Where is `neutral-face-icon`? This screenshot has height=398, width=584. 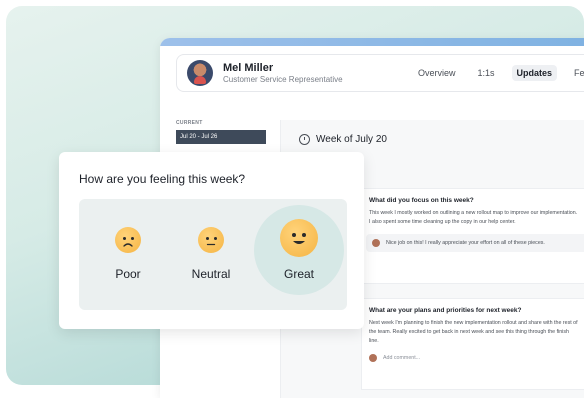 neutral-face-icon is located at coordinates (211, 240).